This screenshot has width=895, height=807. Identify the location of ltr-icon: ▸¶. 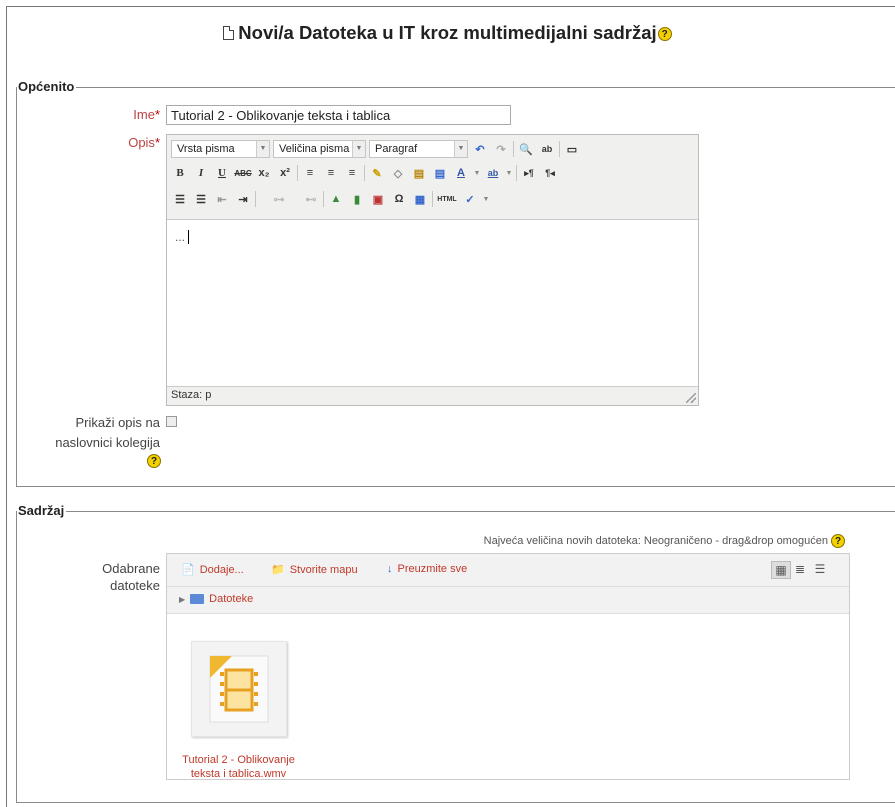
(529, 173).